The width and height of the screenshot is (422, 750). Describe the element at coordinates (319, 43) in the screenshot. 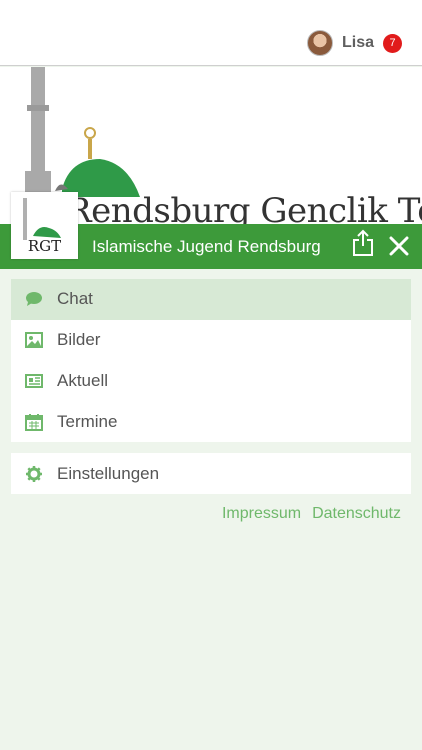

I see `avatar` at that location.